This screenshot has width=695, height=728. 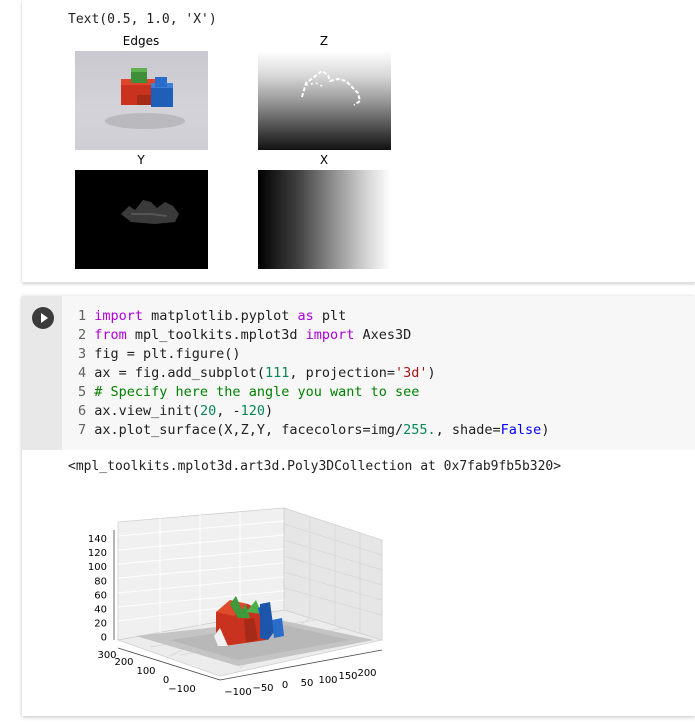 I want to click on edges-image-panel, so click(x=141, y=100).